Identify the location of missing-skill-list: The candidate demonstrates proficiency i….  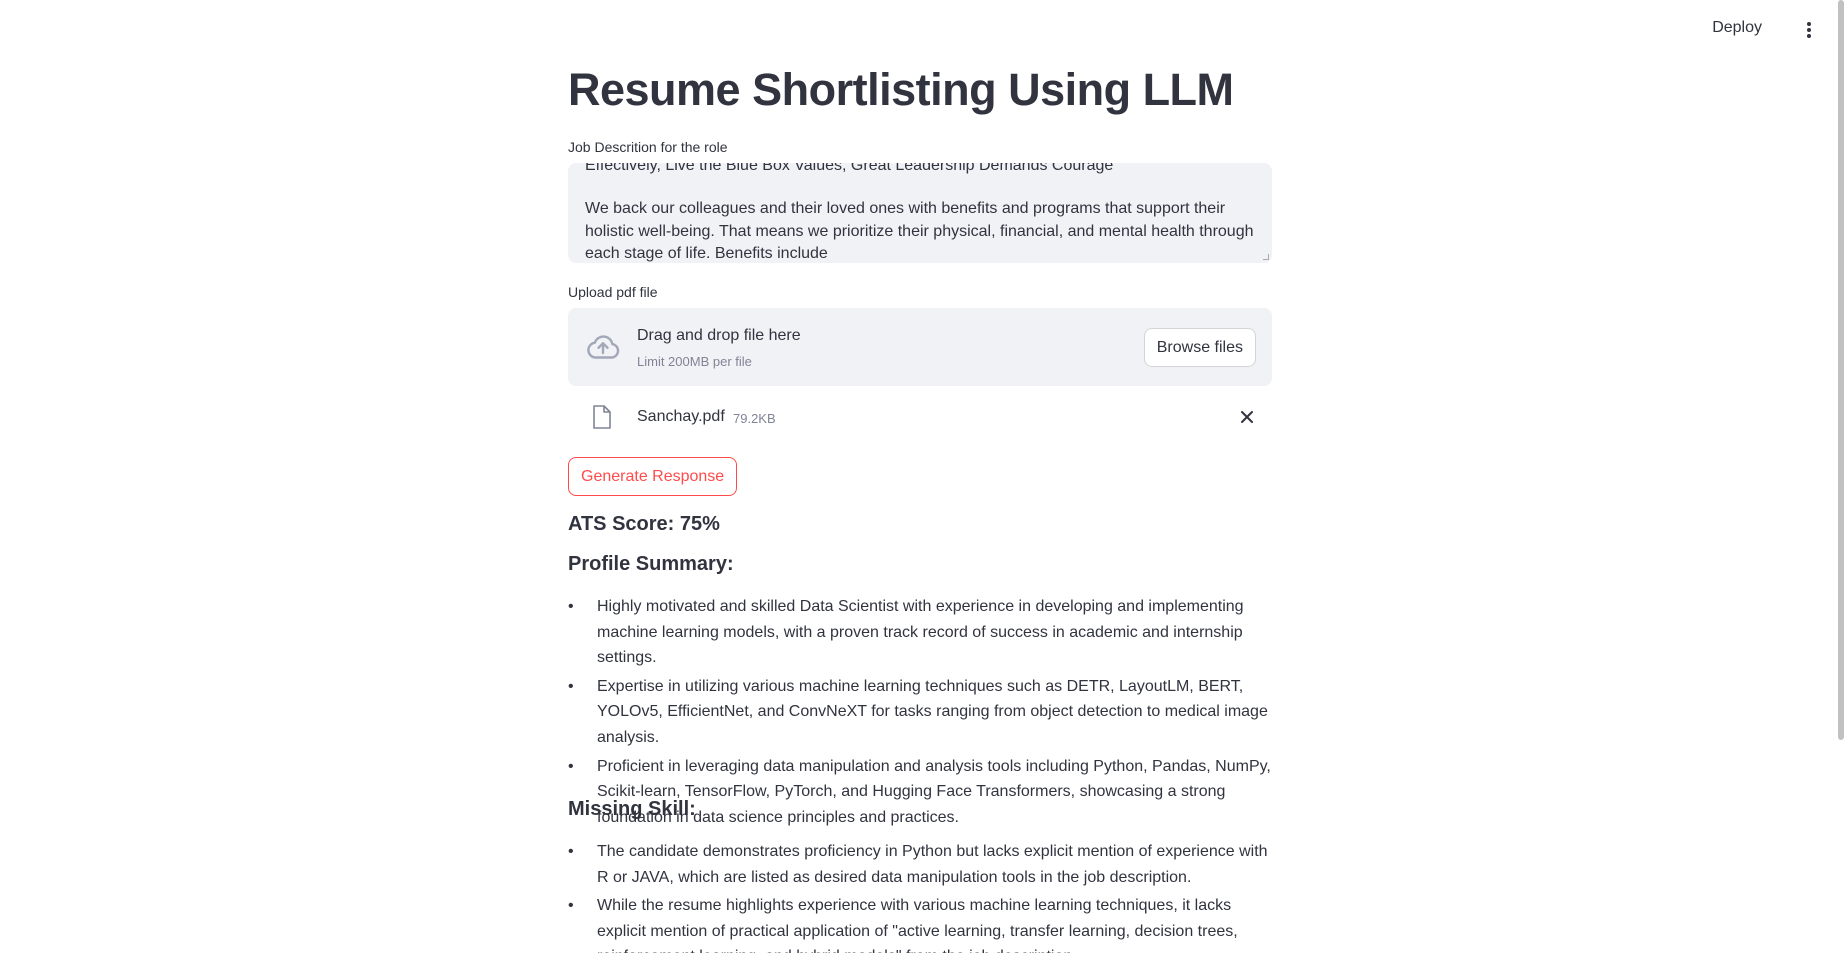
(920, 896).